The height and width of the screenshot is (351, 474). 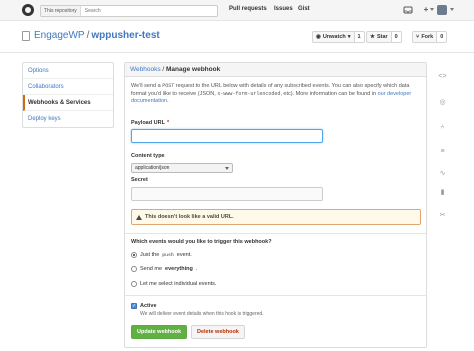 I want to click on alert-icon, so click(x=139, y=217).